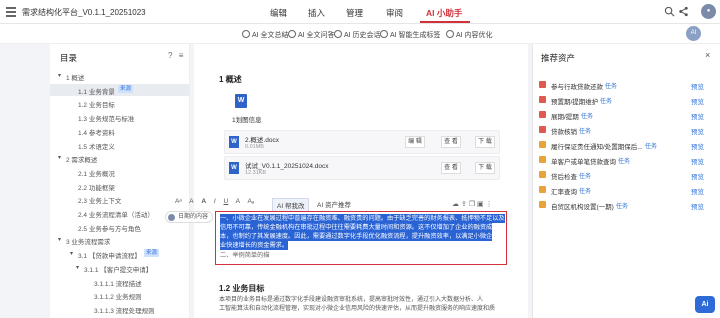 This screenshot has width=720, height=318. What do you see at coordinates (627, 100) in the screenshot?
I see `asset-item: 预置期/提期维护 任务 预览` at bounding box center [627, 100].